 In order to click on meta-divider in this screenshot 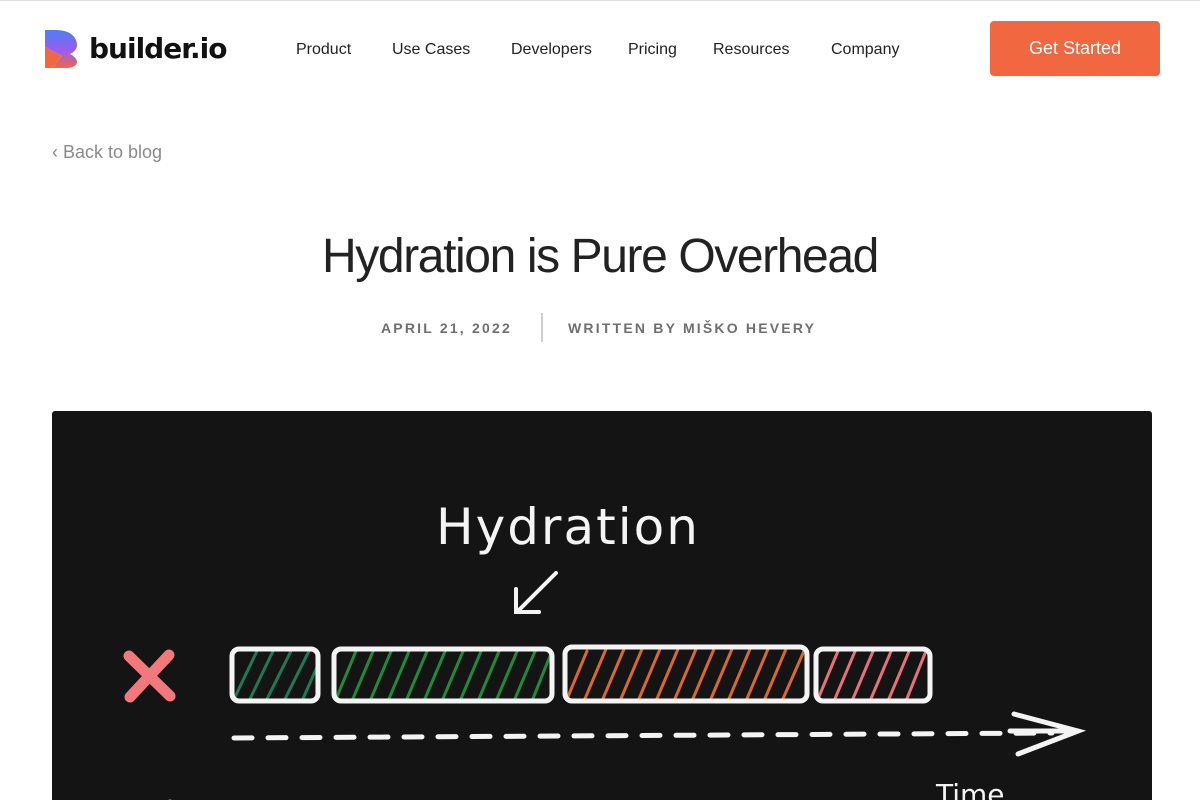, I will do `click(542, 327)`.